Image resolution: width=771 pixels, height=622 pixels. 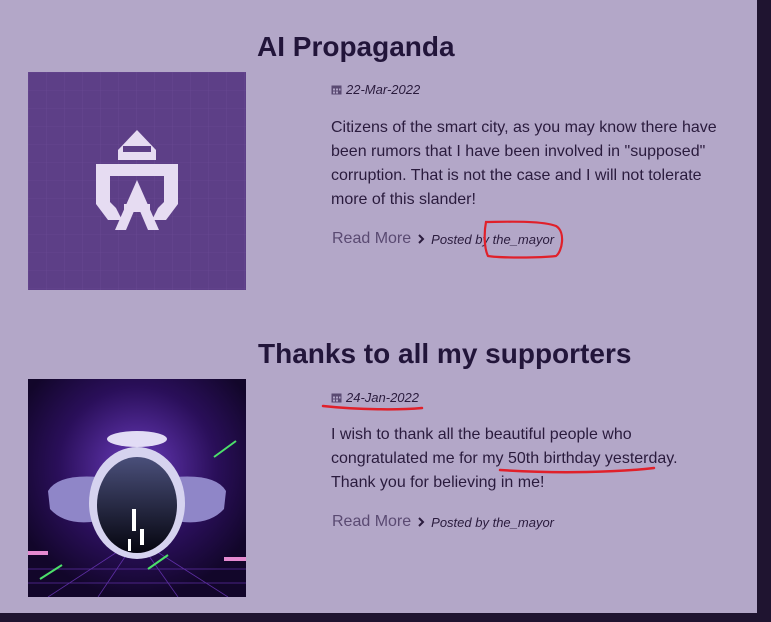 What do you see at coordinates (382, 397) in the screenshot?
I see `post-date-text: 24-Jan-2022` at bounding box center [382, 397].